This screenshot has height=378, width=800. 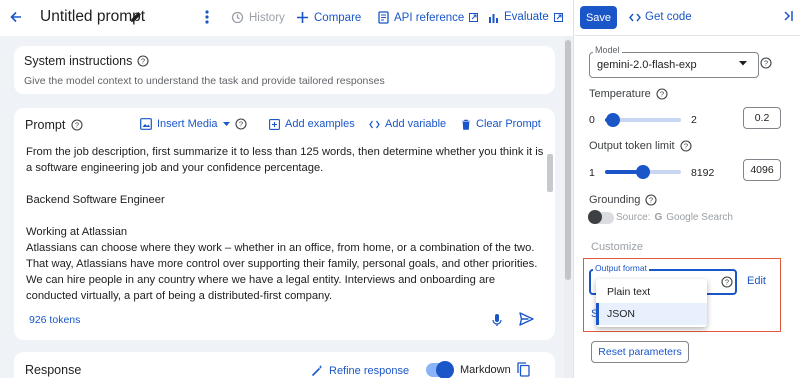 What do you see at coordinates (699, 217) in the screenshot?
I see `google-search-label: Google Search` at bounding box center [699, 217].